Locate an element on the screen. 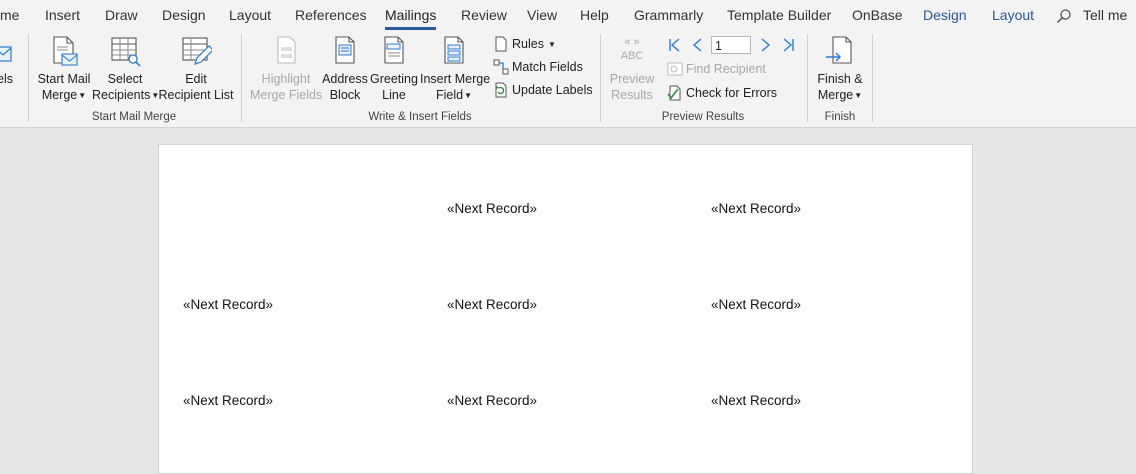  match-fields-label: Match Fields is located at coordinates (547, 67).